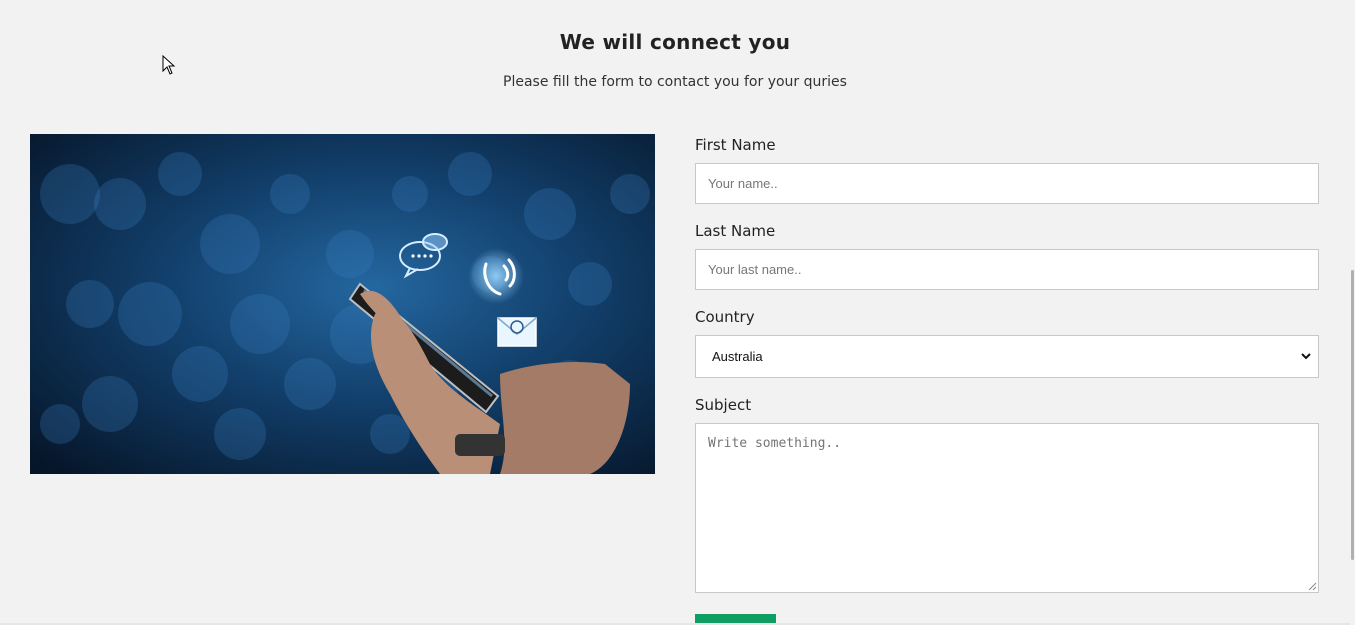 Image resolution: width=1355 pixels, height=625 pixels. I want to click on subject-textarea, so click(1007, 508).